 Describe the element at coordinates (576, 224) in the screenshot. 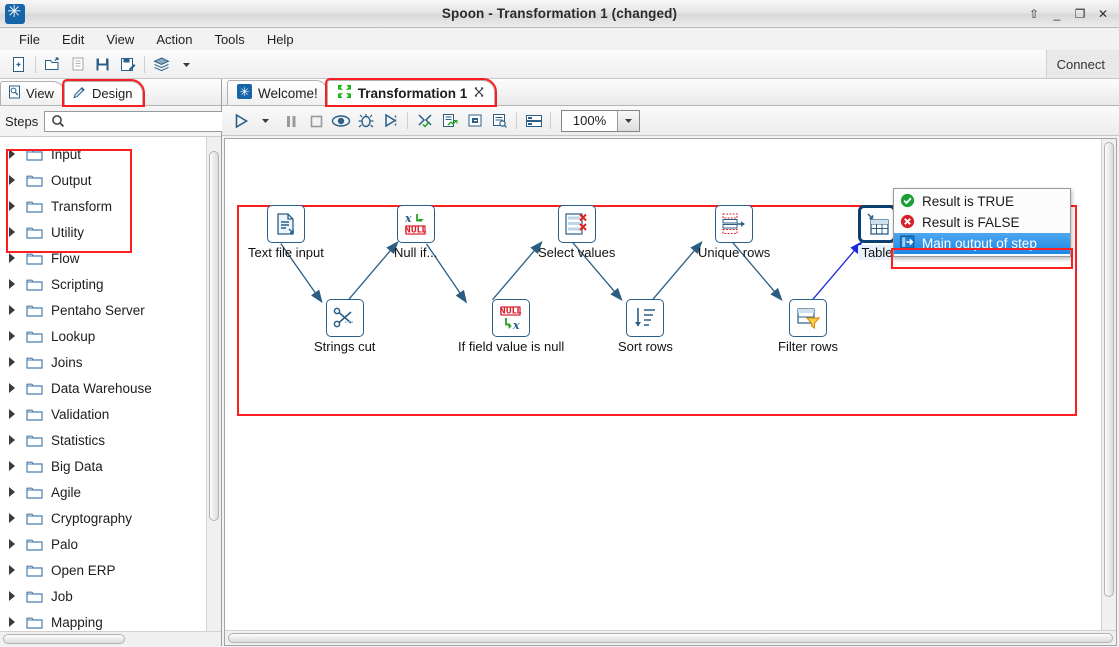

I see `select-values-icon` at that location.